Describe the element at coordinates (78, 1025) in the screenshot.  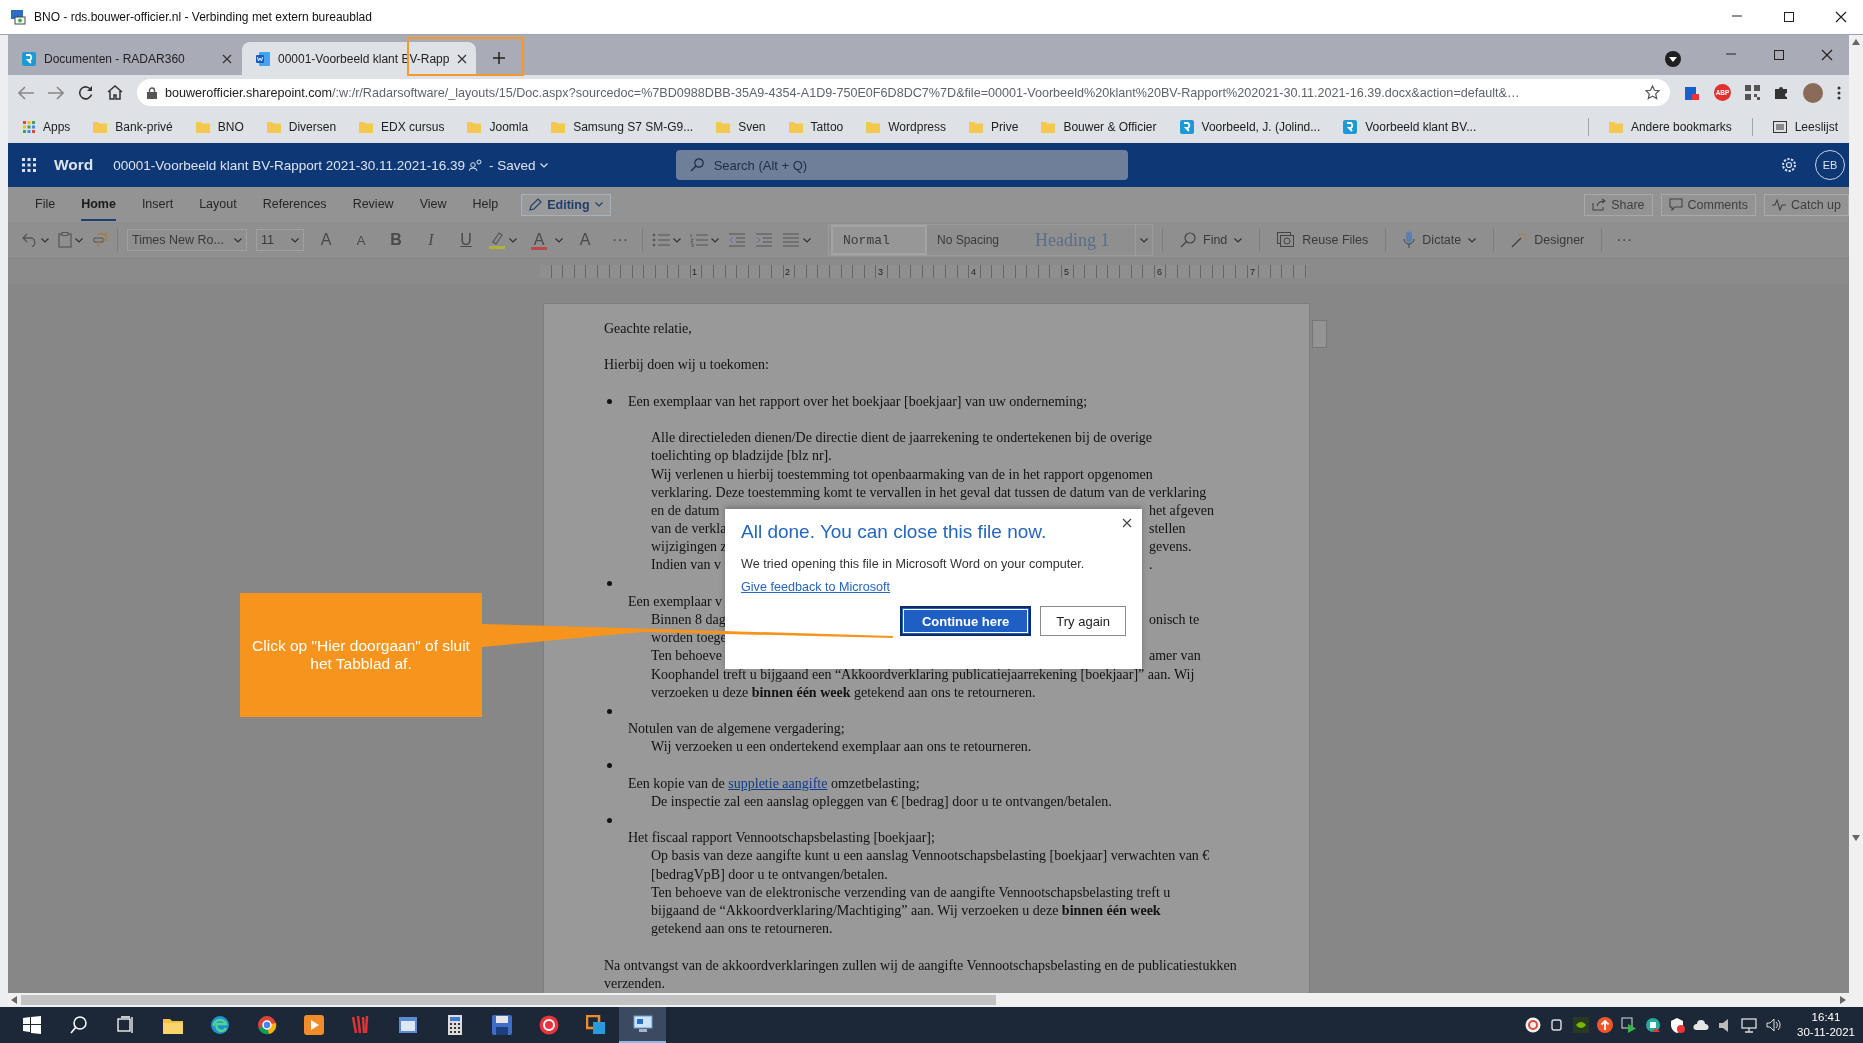
I see `search-icon` at that location.